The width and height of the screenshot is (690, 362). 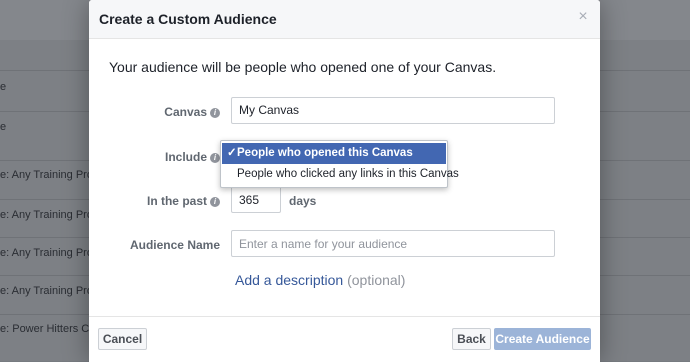 What do you see at coordinates (185, 157) in the screenshot?
I see `include-label-text: Include` at bounding box center [185, 157].